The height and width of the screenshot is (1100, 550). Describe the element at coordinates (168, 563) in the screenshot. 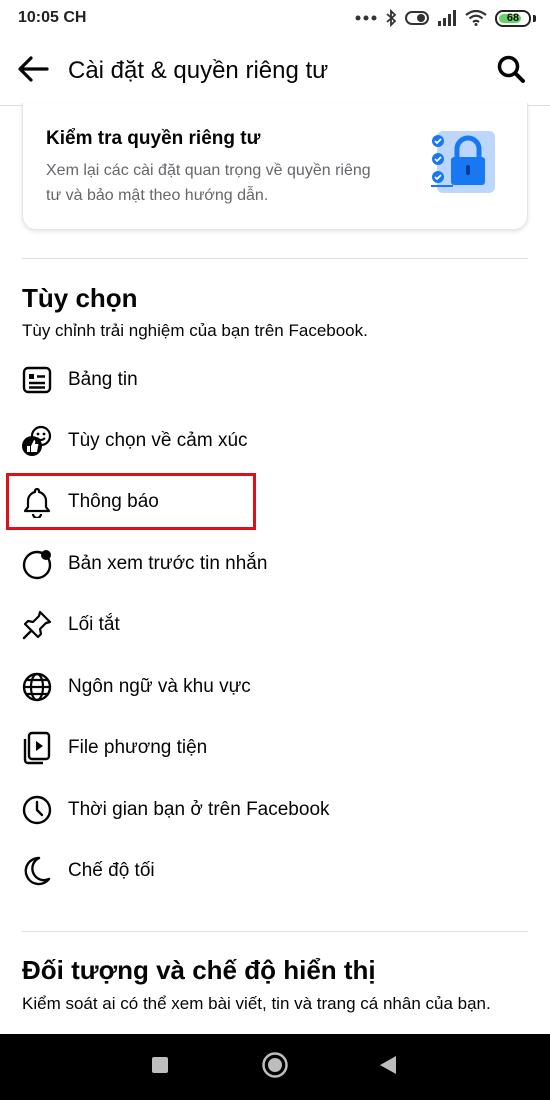

I see `menu-item-label: Bản xem trước tin nhắn` at that location.